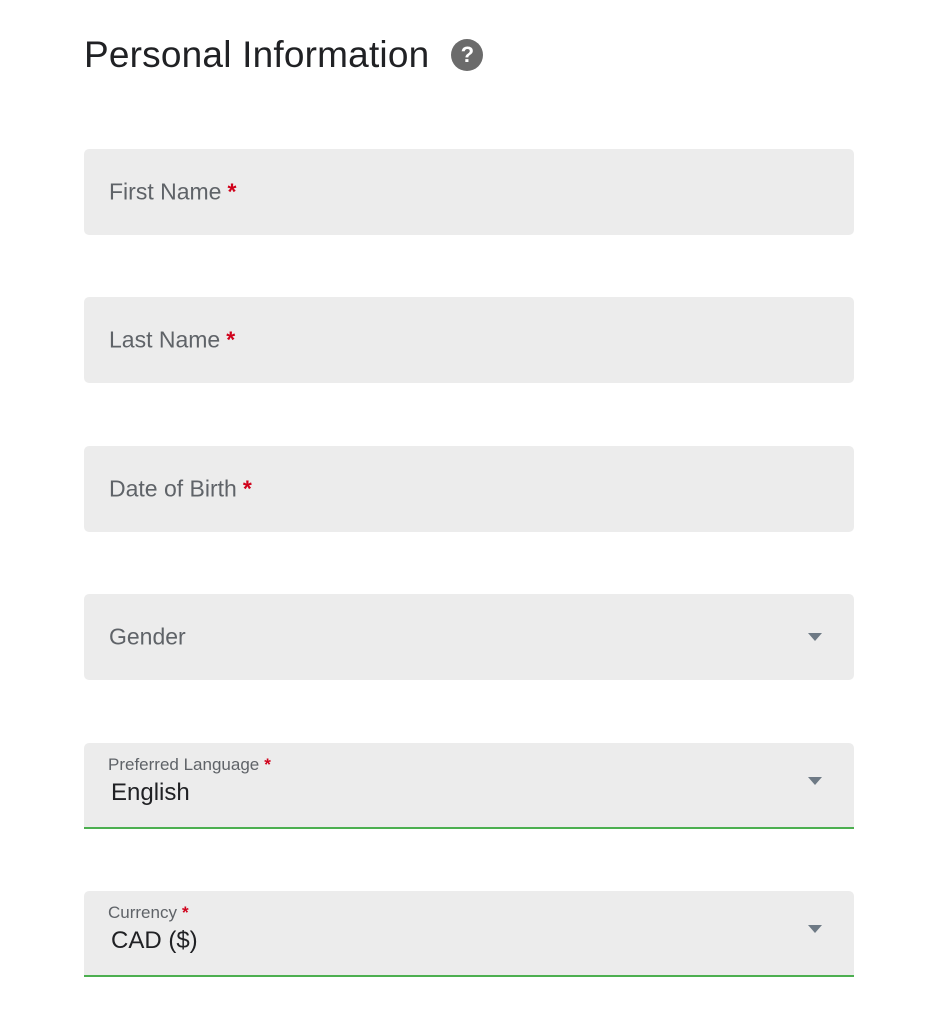 The image size is (948, 1024). I want to click on currency-value: CAD ($), so click(154, 940).